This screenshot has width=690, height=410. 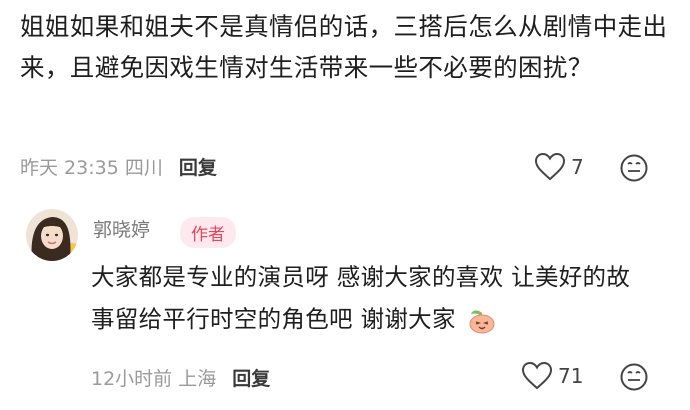 I want to click on comment-meta: 昨天 23:35 四川 回复, so click(x=118, y=166).